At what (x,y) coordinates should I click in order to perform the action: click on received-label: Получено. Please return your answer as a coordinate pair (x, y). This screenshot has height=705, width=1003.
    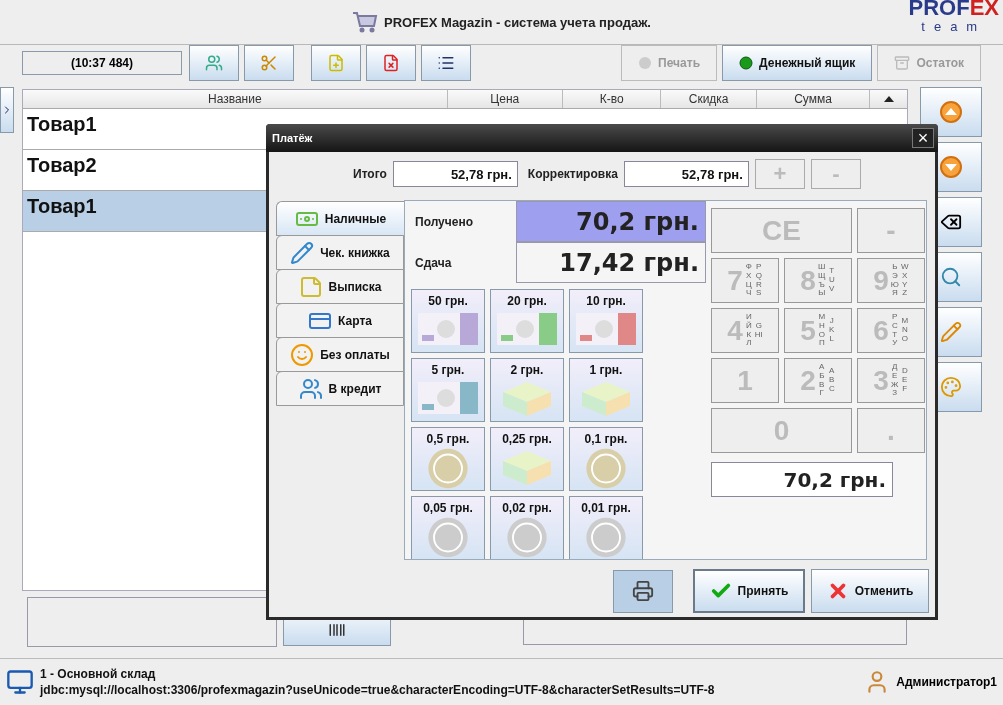
    Looking at the image, I should click on (444, 221).